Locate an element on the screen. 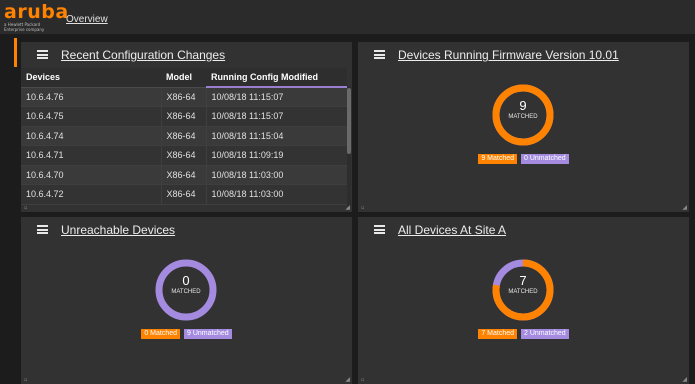 The width and height of the screenshot is (695, 384). cell-device: 10.6.4.72 is located at coordinates (91, 194).